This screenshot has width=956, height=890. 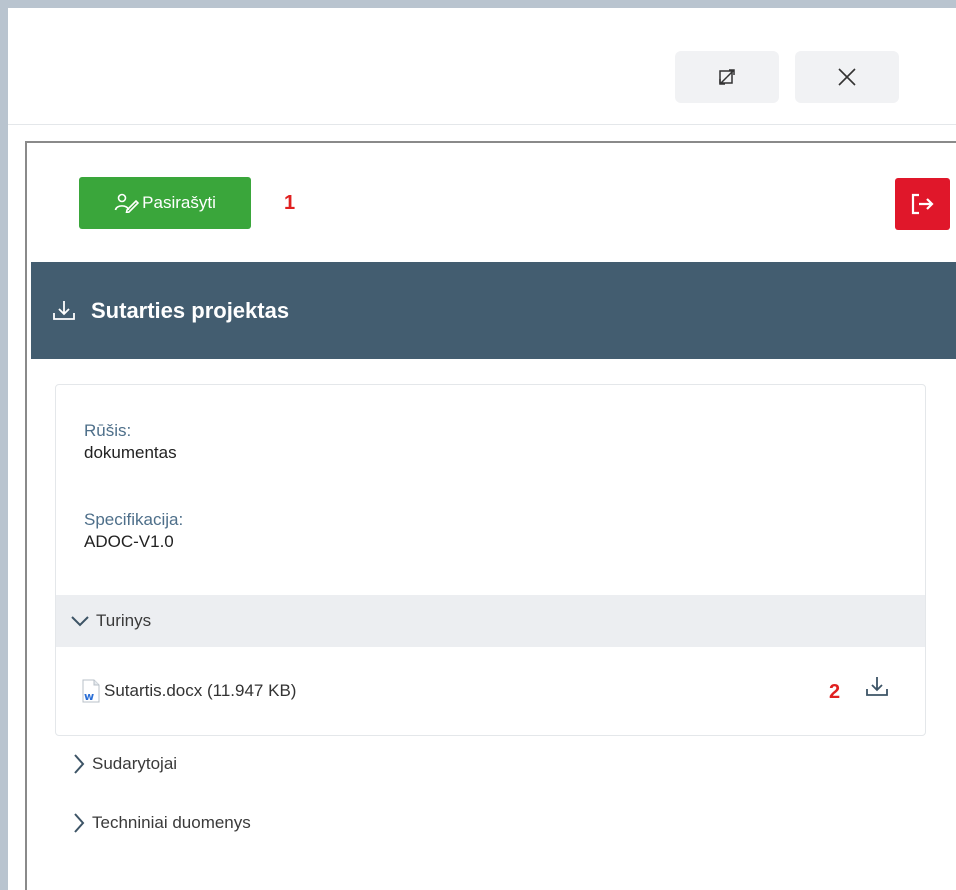 I want to click on expand-button, so click(x=727, y=77).